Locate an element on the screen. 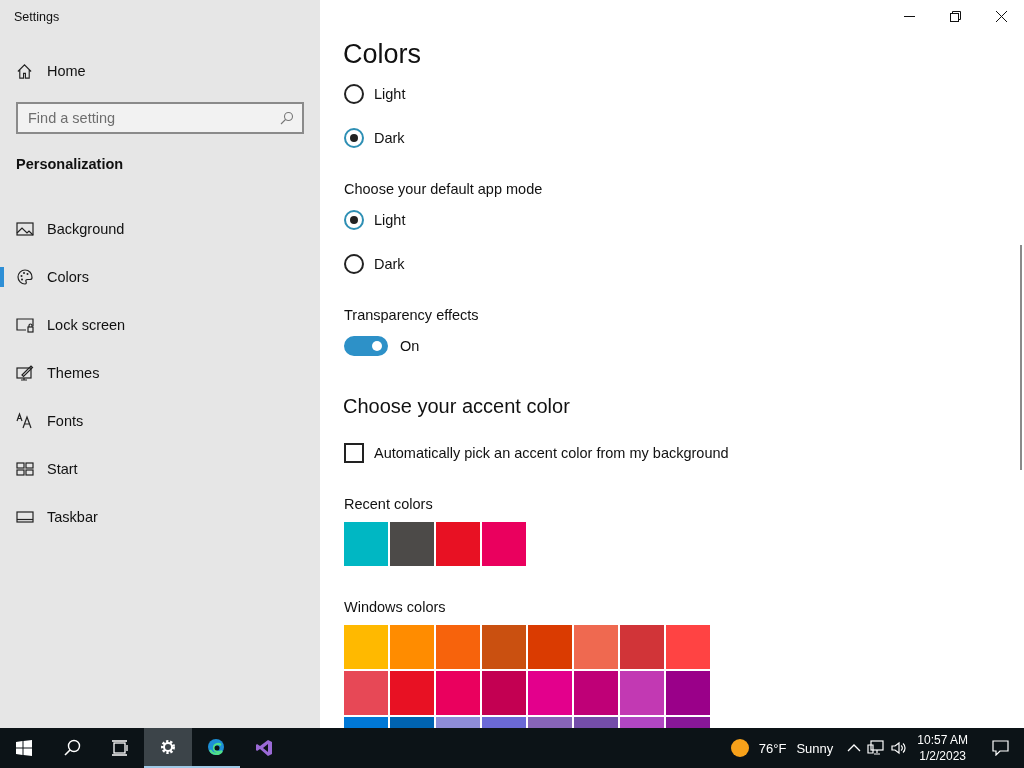 The height and width of the screenshot is (768, 1024). pen-monitor-icon is located at coordinates (25, 373).